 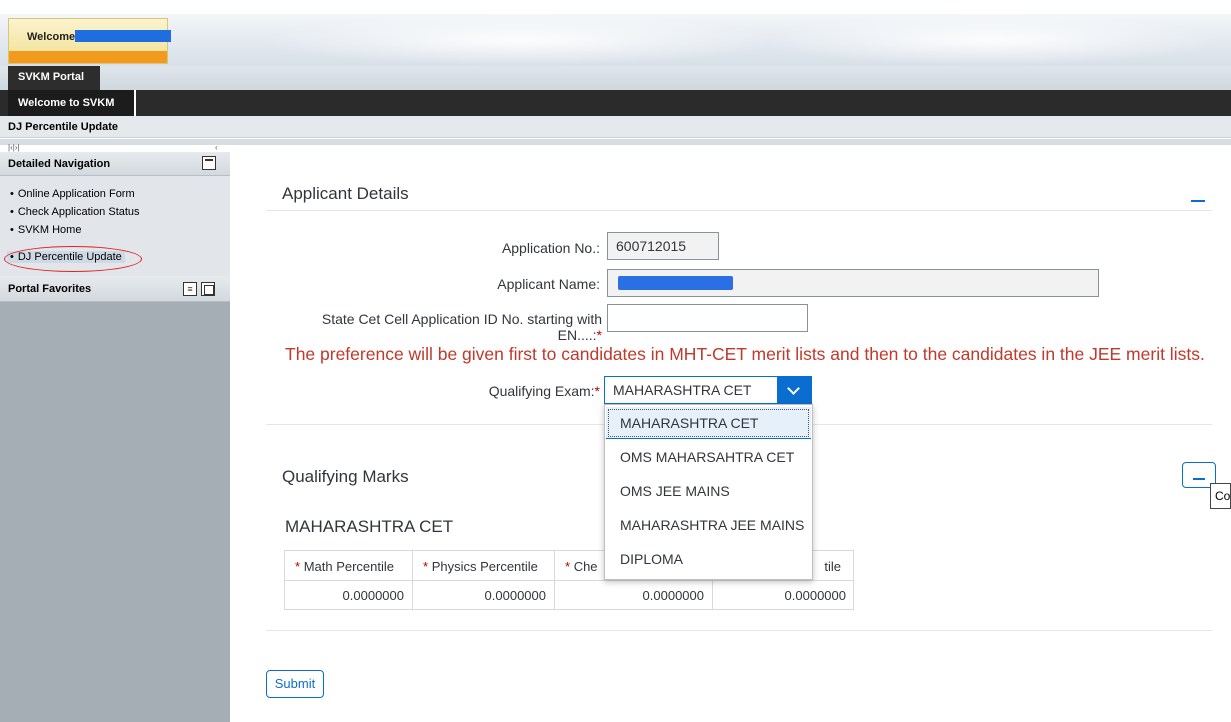 I want to click on dropdown-option-oms-jee-mains: OMS JEE MAINS, so click(x=708, y=491).